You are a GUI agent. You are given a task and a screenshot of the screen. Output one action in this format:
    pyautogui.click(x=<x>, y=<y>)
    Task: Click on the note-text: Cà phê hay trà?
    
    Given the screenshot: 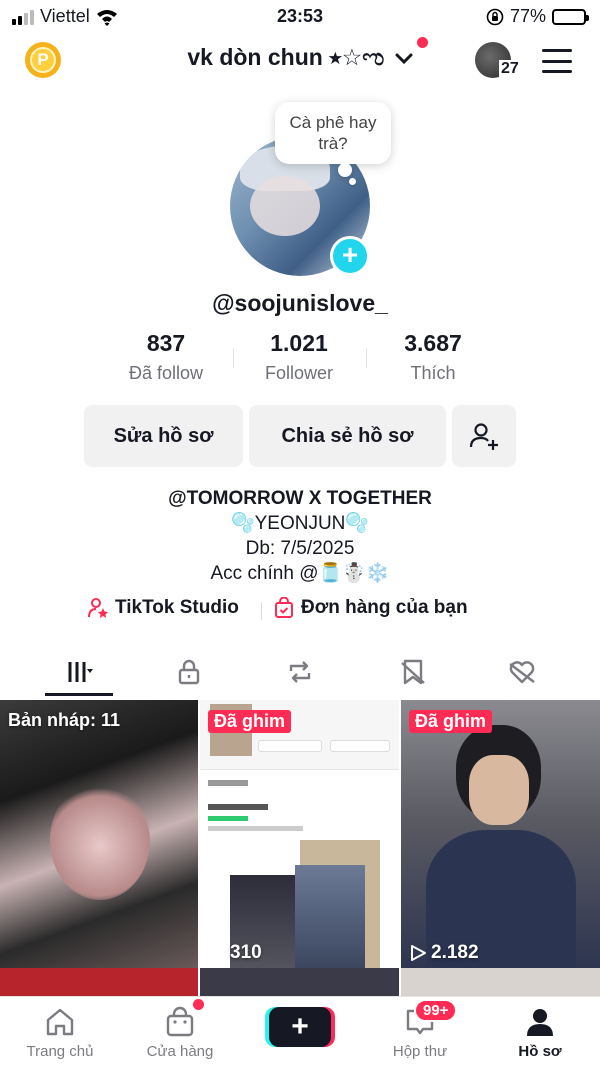 What is the action you would take?
    pyautogui.click(x=333, y=133)
    